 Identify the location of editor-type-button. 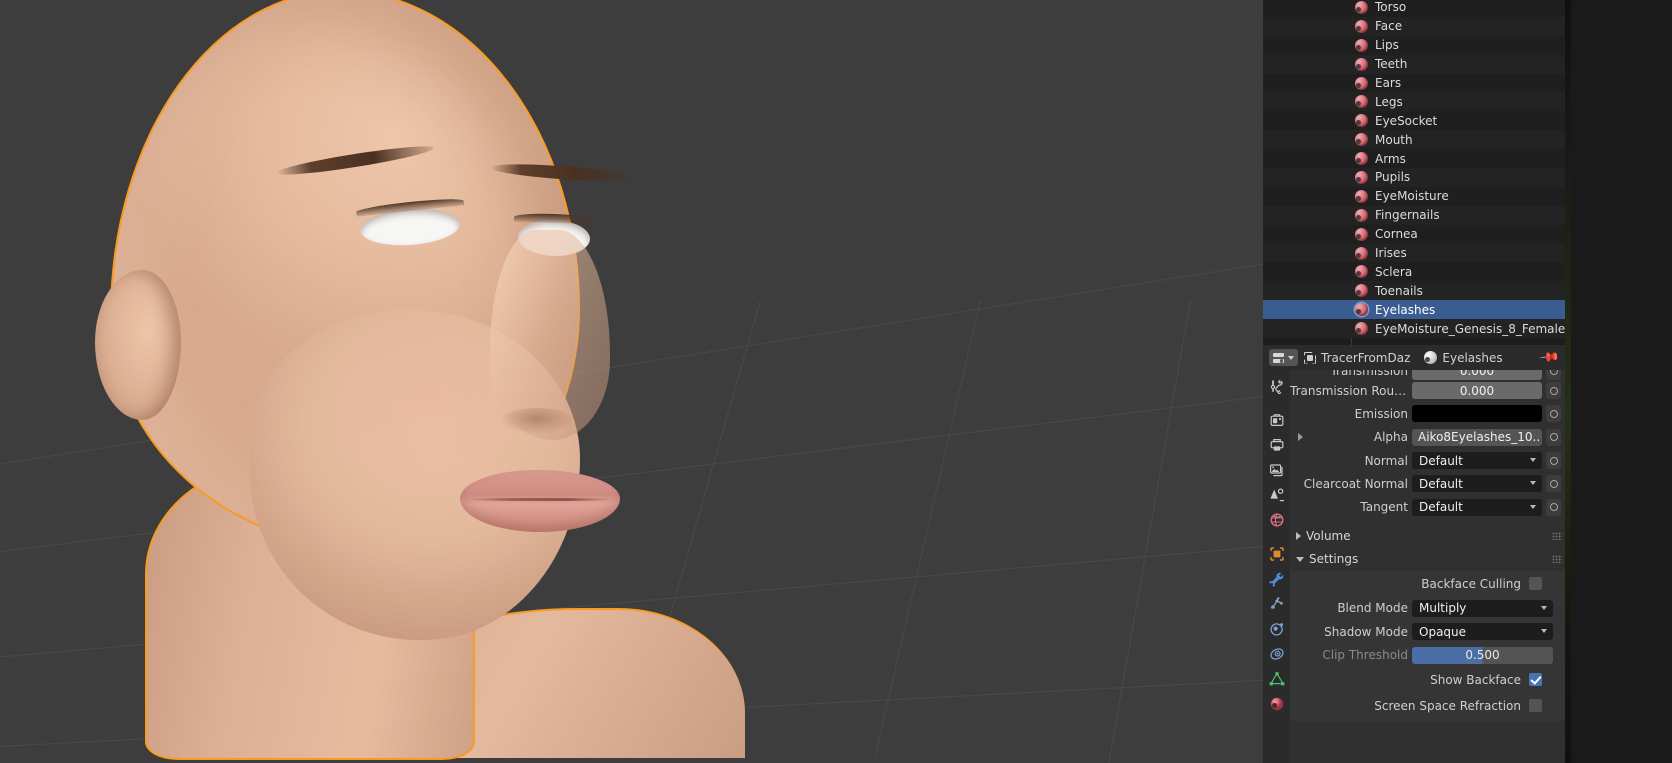
(1283, 357).